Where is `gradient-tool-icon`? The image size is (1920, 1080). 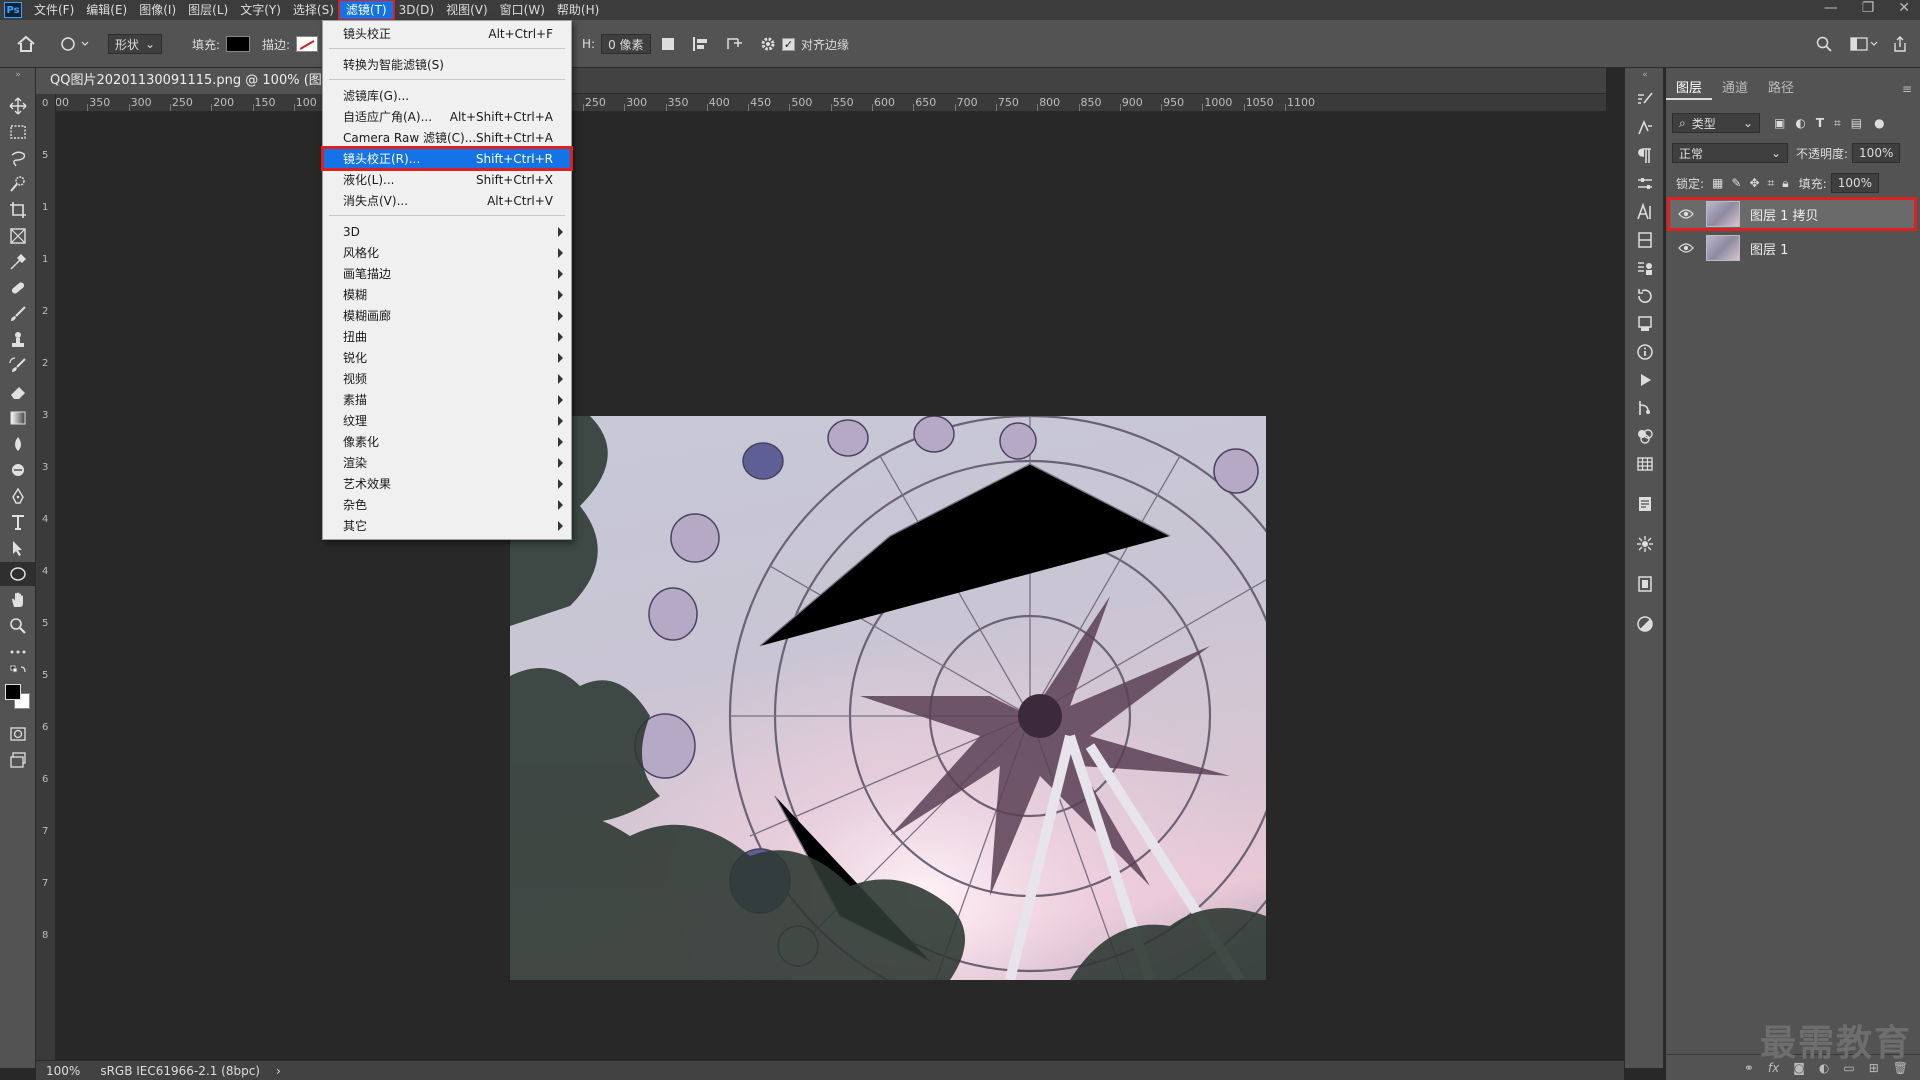 gradient-tool-icon is located at coordinates (18, 418).